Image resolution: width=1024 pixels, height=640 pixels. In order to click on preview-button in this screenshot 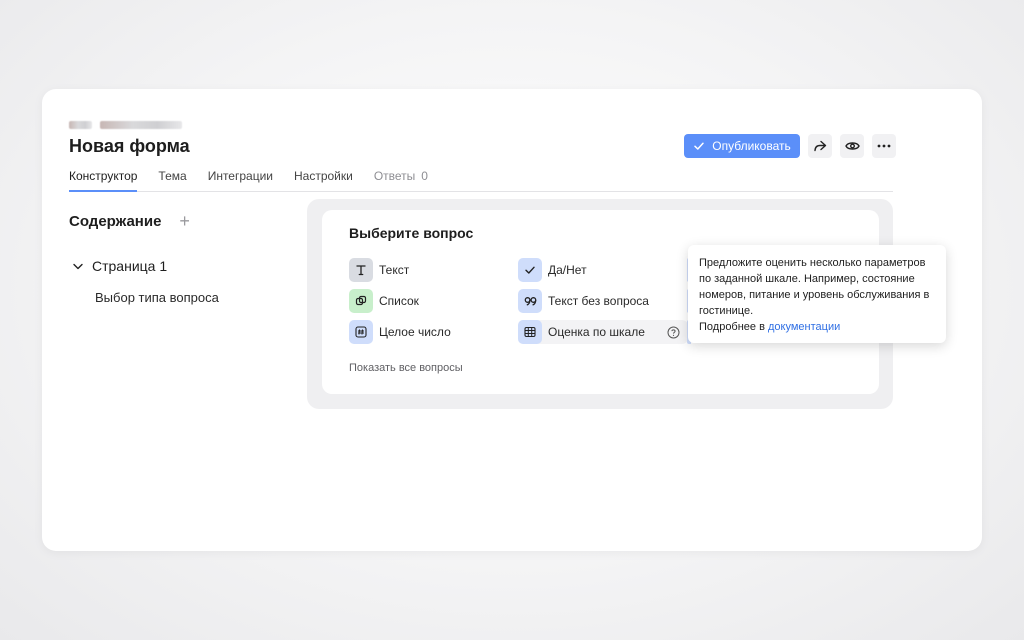, I will do `click(852, 146)`.